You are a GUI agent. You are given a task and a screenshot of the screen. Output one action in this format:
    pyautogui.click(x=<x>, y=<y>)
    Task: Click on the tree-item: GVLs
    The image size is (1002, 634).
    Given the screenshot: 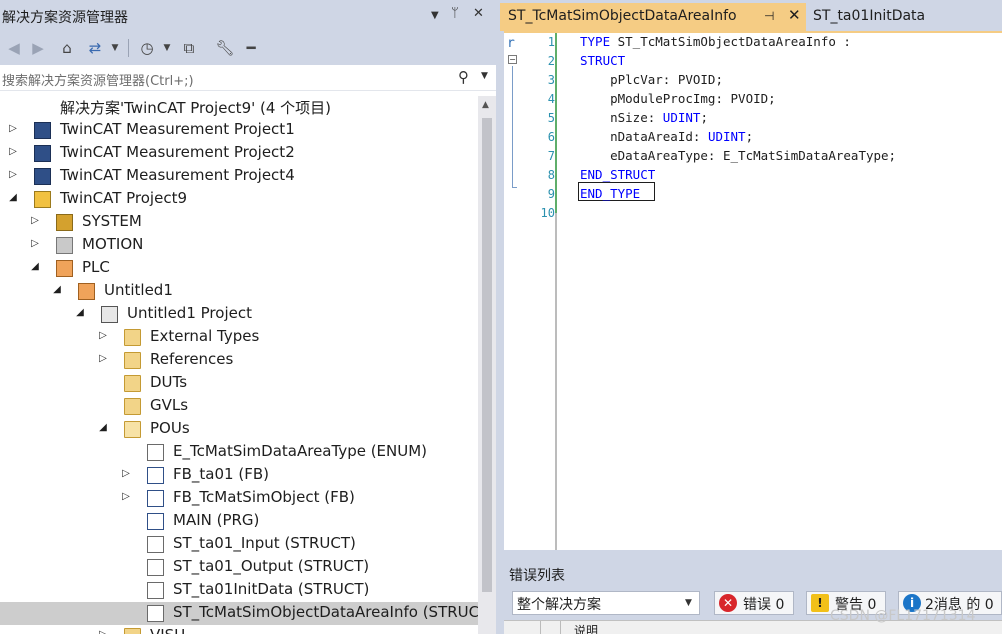 What is the action you would take?
    pyautogui.click(x=239, y=406)
    